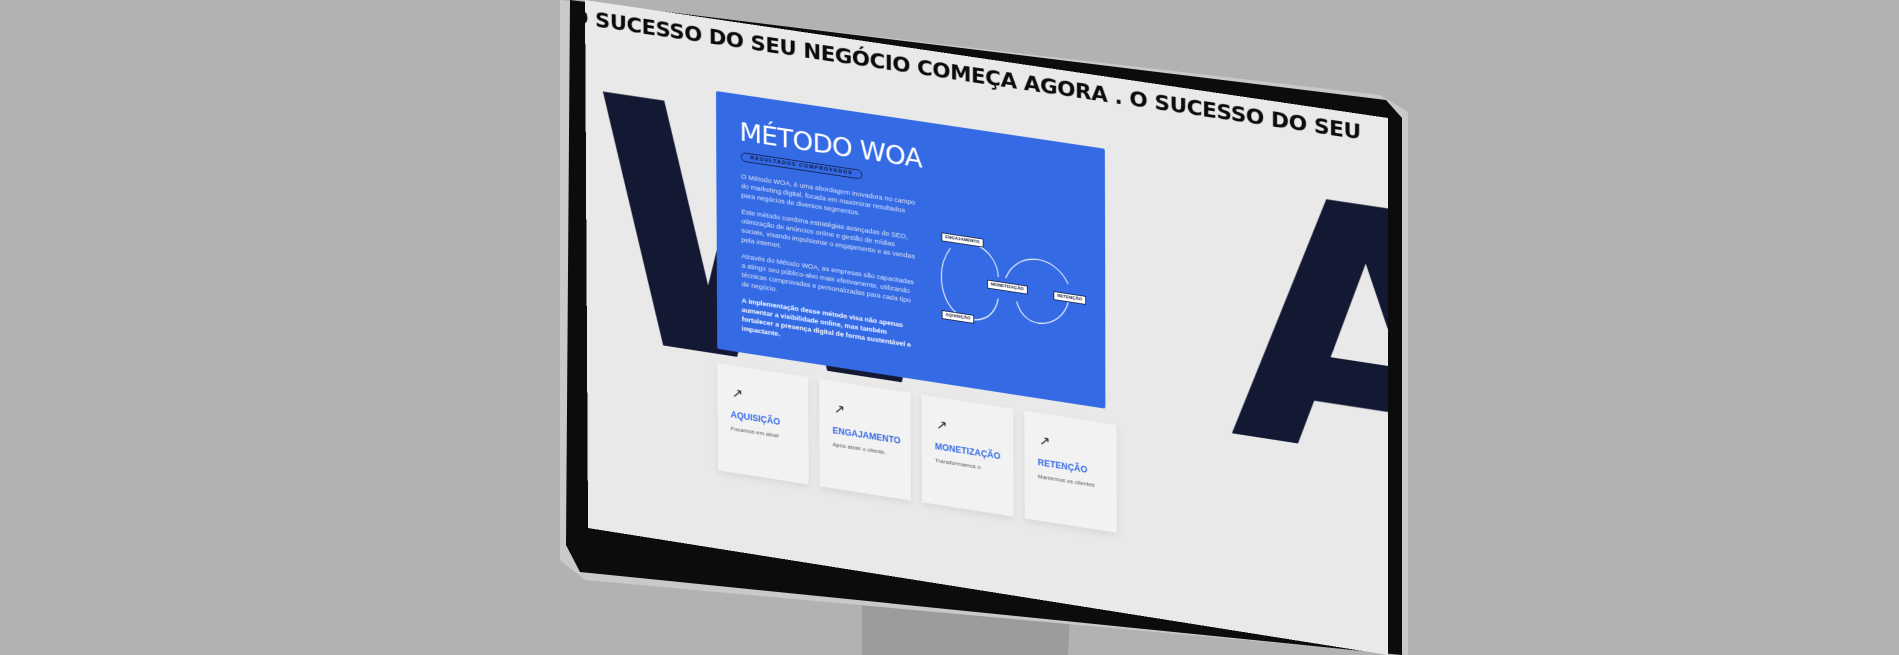 The height and width of the screenshot is (655, 1899). Describe the element at coordinates (1062, 466) in the screenshot. I see `feature-title: RETENÇÃO` at that location.